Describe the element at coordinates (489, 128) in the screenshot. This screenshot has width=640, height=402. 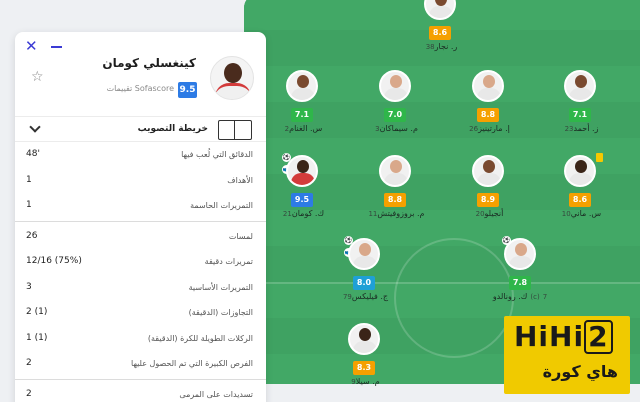
I see `player-name: إ. مارتينيز26` at that location.